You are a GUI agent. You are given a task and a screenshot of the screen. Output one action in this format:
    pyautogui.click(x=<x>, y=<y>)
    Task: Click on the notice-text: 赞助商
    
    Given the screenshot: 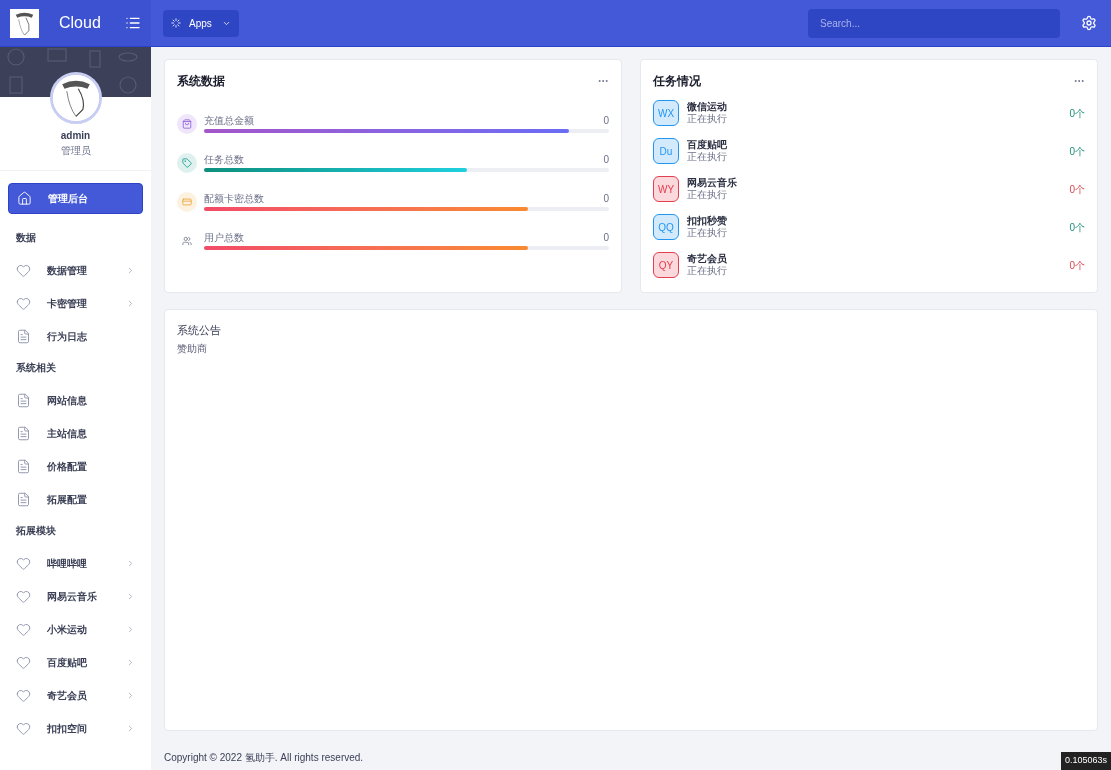 What is the action you would take?
    pyautogui.click(x=192, y=348)
    